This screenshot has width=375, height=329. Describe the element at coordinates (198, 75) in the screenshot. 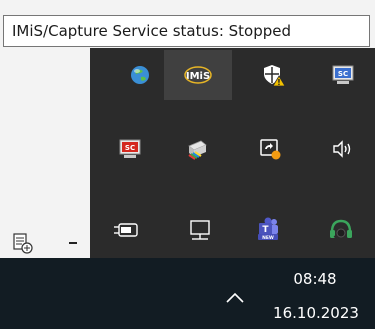

I see `imis-capture-icon: IMiS` at that location.